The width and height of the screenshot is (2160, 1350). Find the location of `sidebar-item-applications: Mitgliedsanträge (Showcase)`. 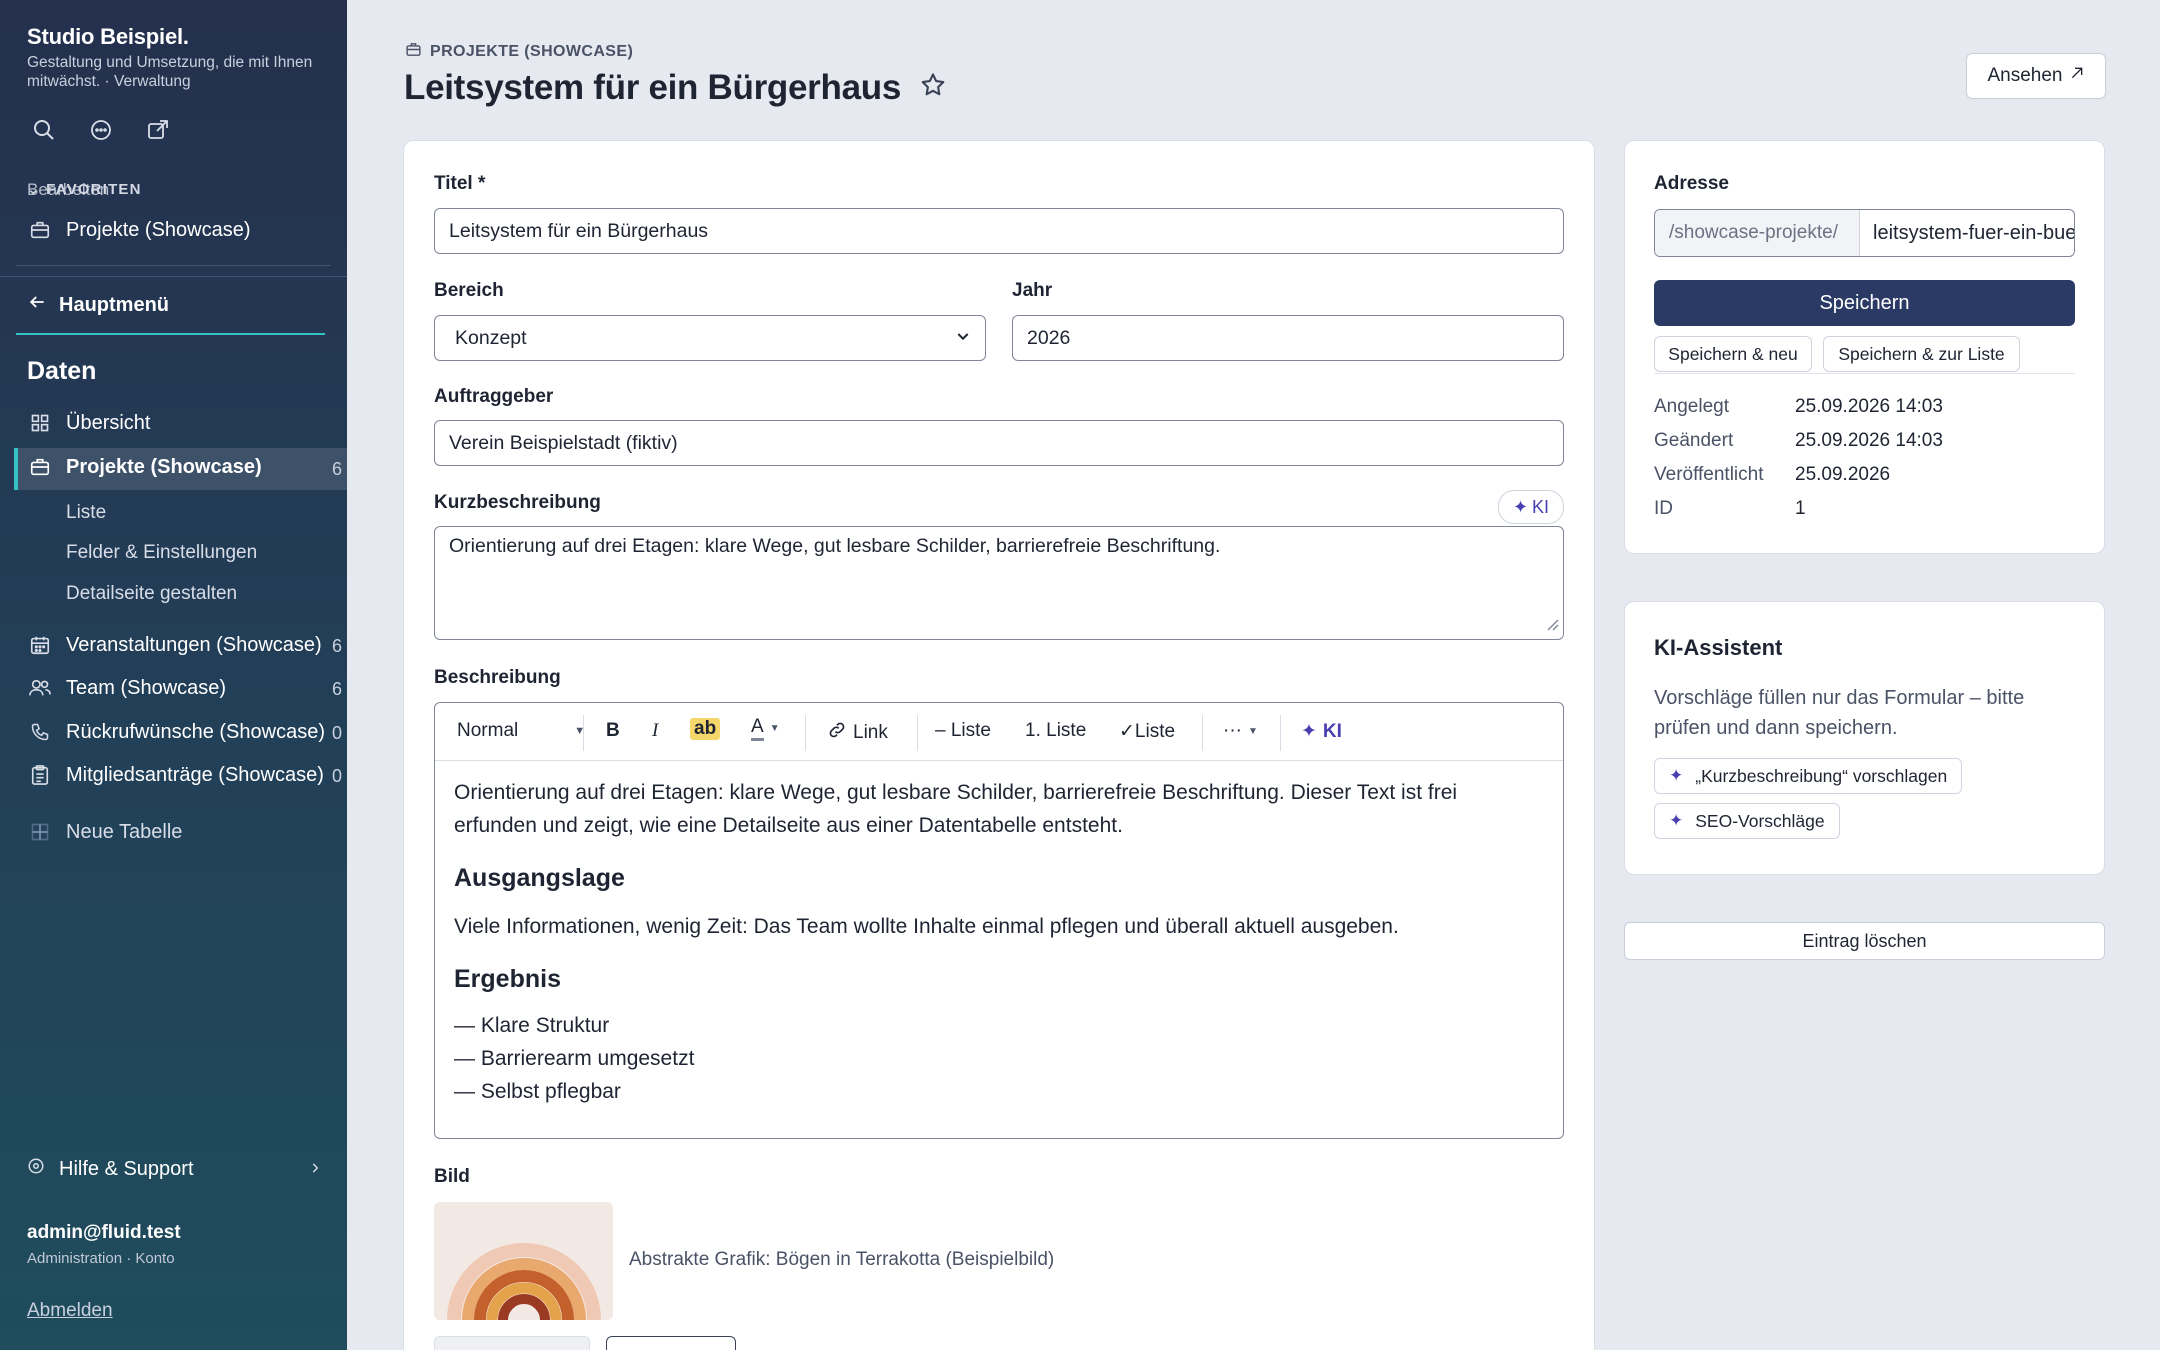

sidebar-item-applications: Mitgliedsanträge (Showcase) is located at coordinates (176, 775).